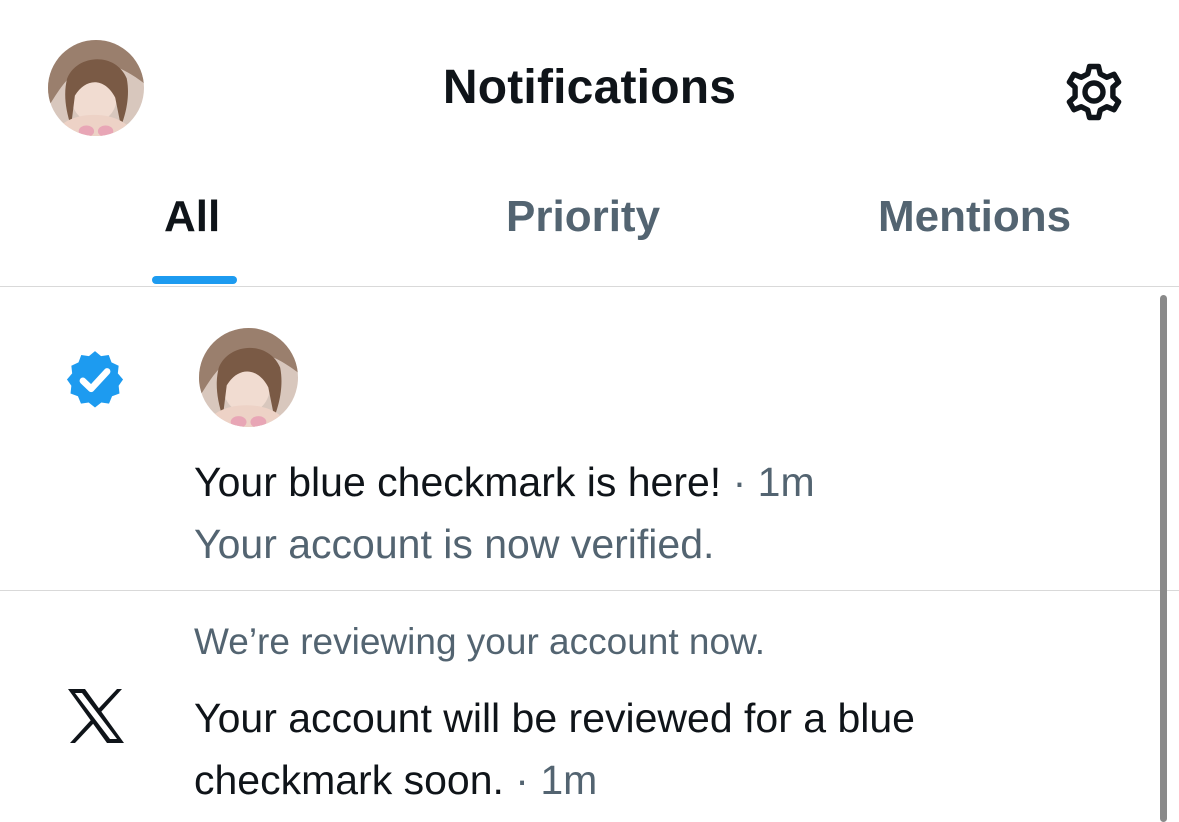 This screenshot has height=822, width=1179. I want to click on notification-preface: We’re reviewing your account now., so click(480, 641).